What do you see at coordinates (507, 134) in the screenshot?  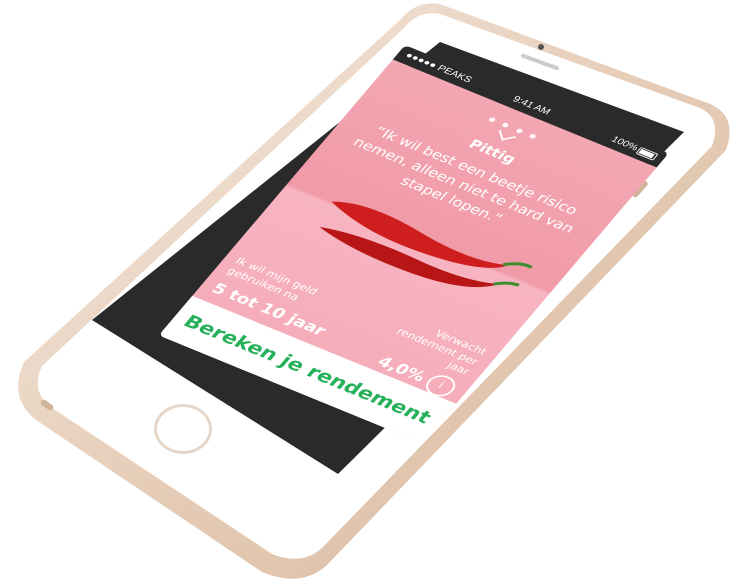 I see `chevron-down-icon` at bounding box center [507, 134].